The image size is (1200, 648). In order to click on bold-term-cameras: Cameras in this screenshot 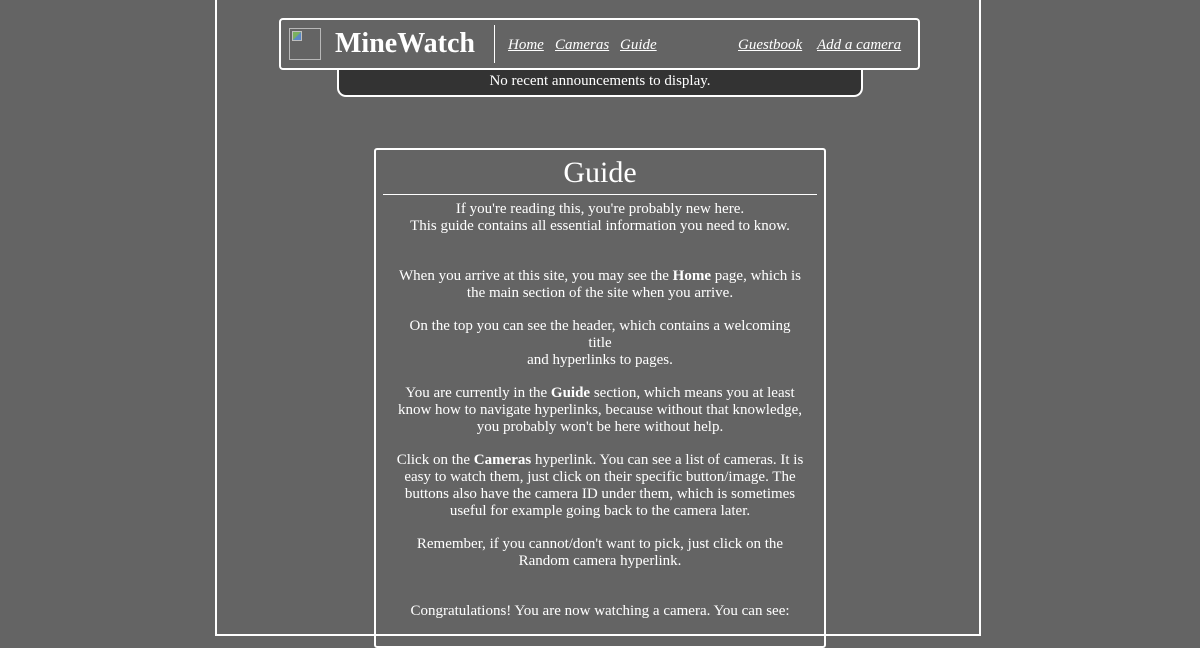, I will do `click(502, 460)`.